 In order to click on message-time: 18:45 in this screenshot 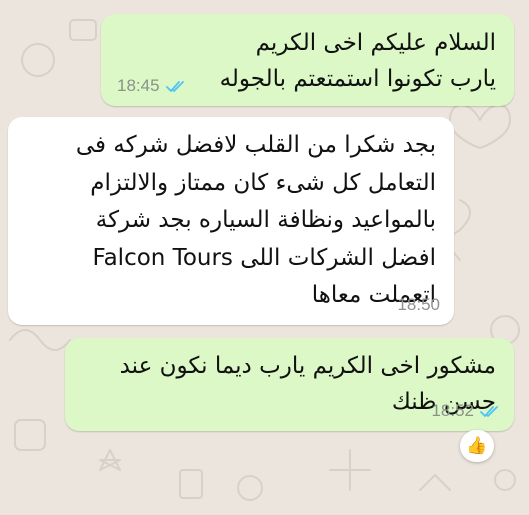, I will do `click(138, 85)`.